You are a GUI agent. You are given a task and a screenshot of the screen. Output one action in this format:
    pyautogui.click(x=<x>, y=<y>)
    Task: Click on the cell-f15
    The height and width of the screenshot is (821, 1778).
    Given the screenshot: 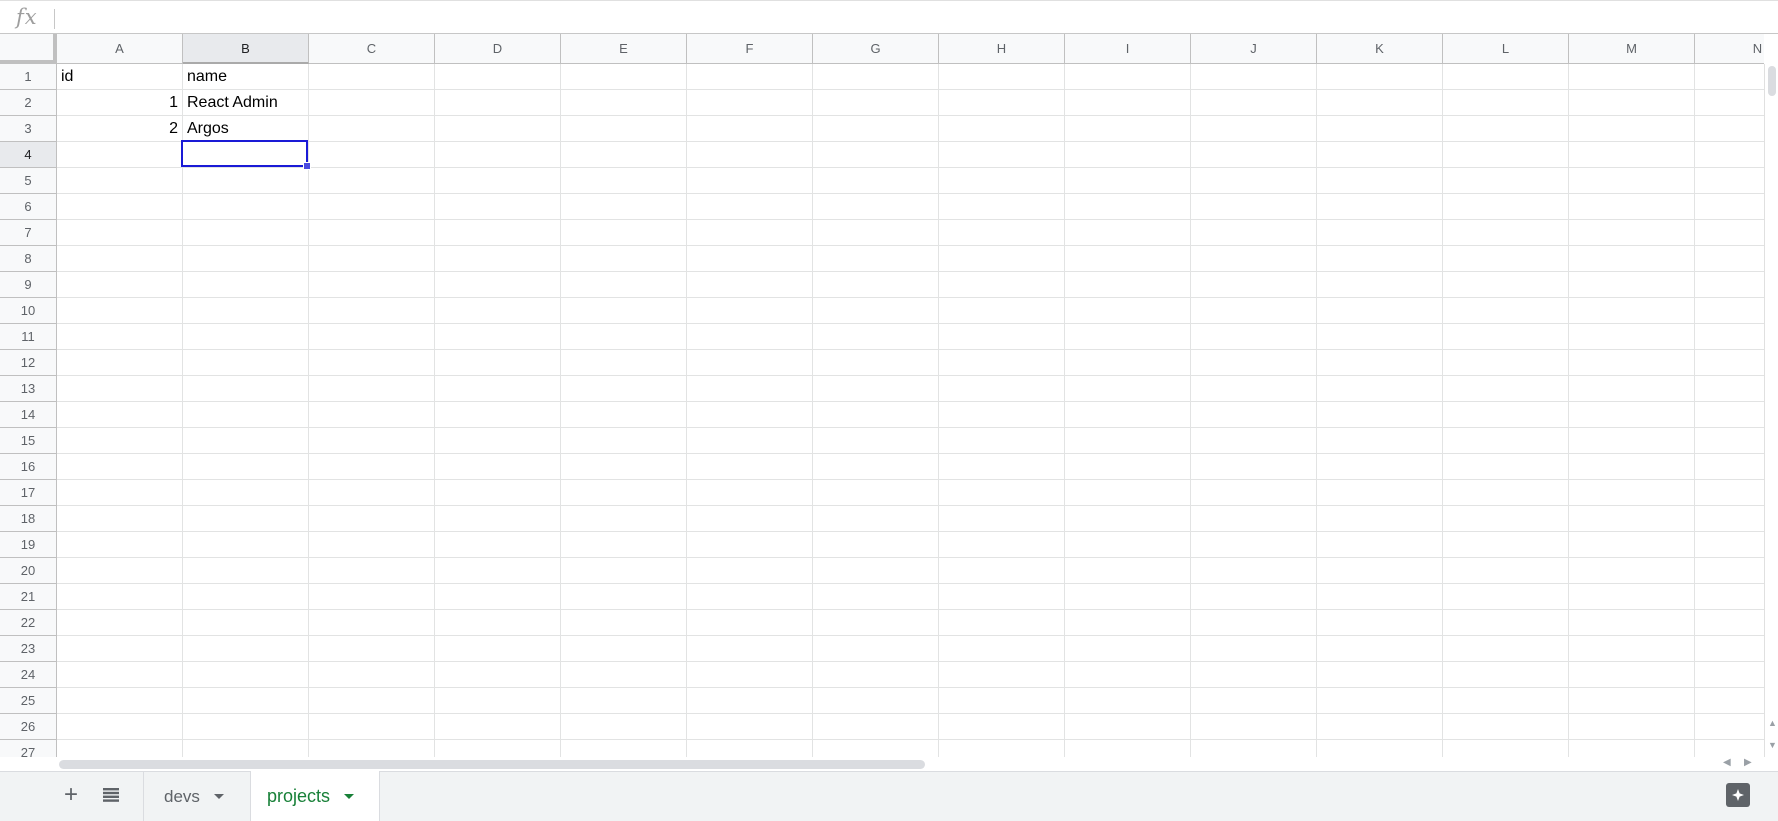 What is the action you would take?
    pyautogui.click(x=750, y=441)
    